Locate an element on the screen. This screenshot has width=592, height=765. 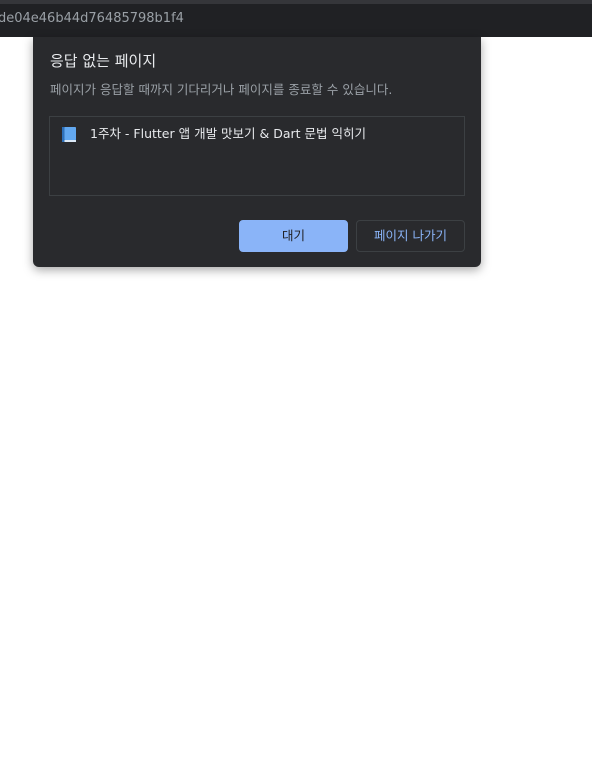
address-bar-url: de04e46b44d76485798b1f4 is located at coordinates (296, 19).